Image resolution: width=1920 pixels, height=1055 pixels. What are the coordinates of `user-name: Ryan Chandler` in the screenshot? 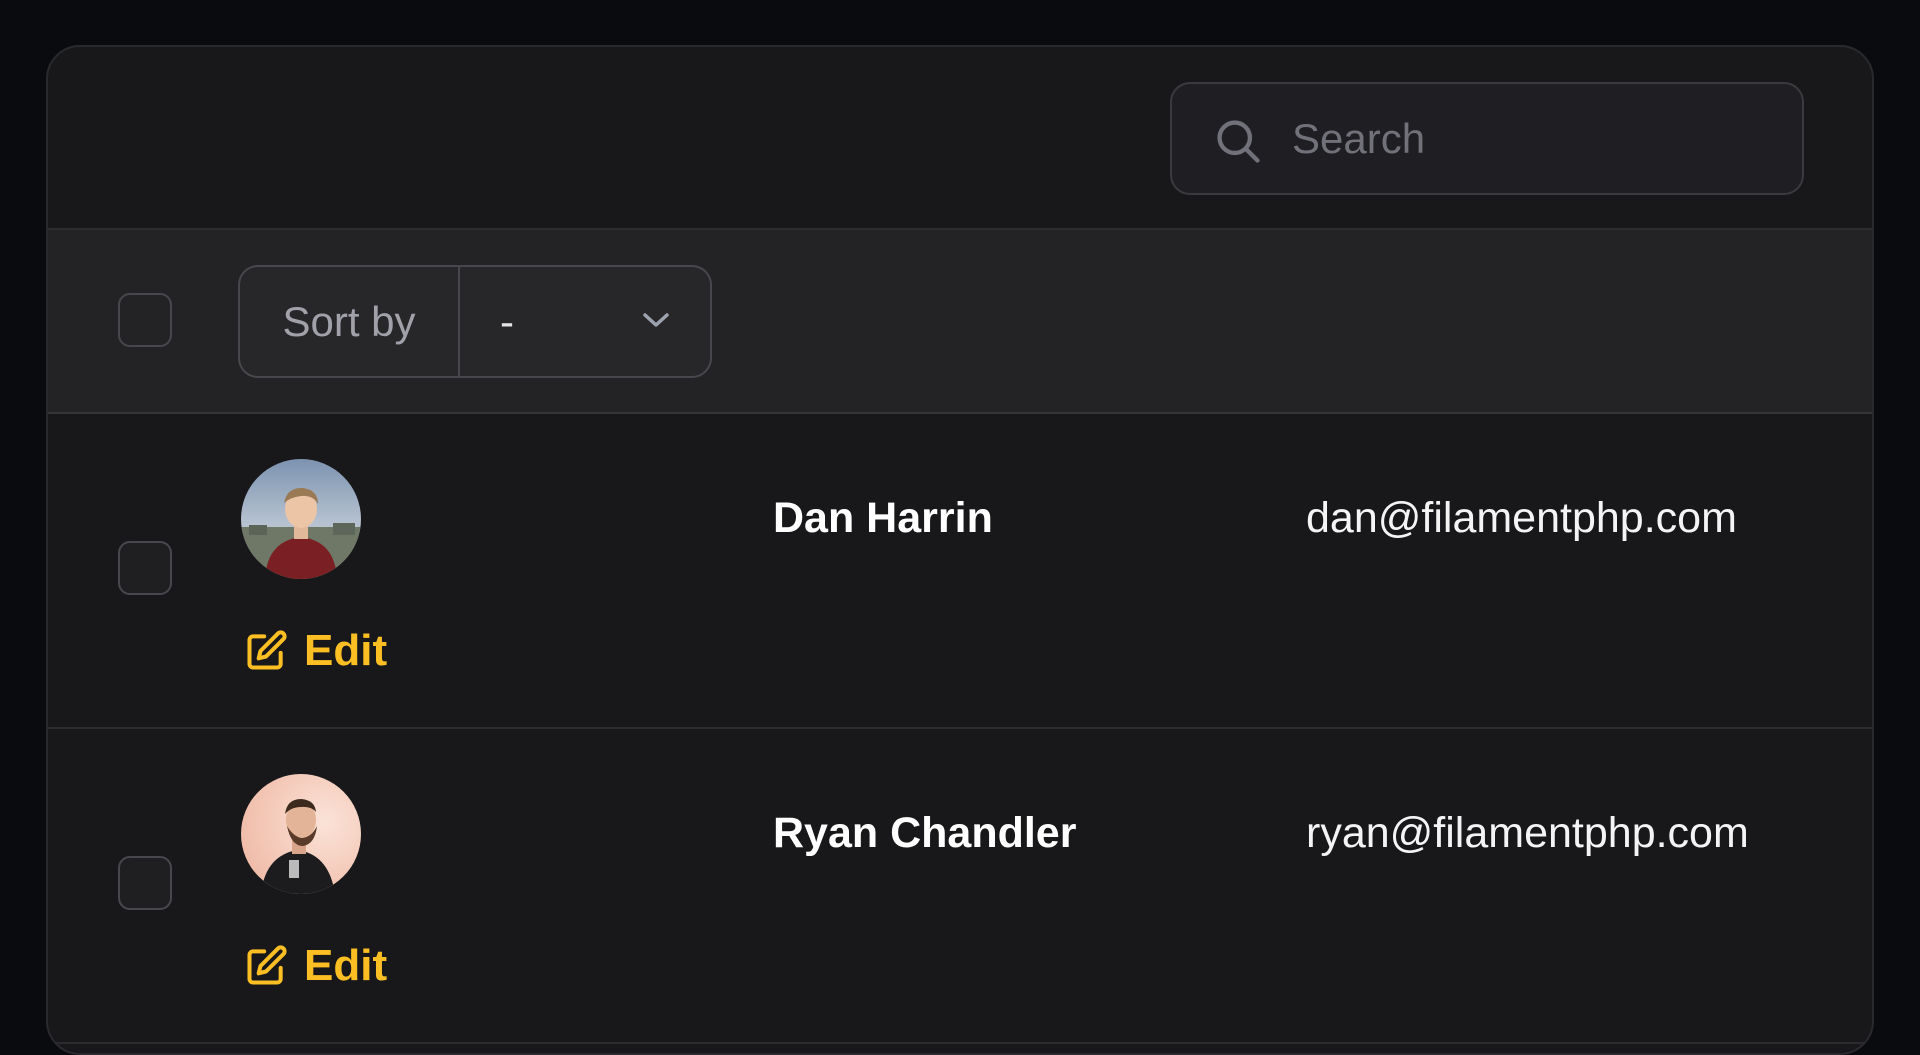 It's located at (925, 833).